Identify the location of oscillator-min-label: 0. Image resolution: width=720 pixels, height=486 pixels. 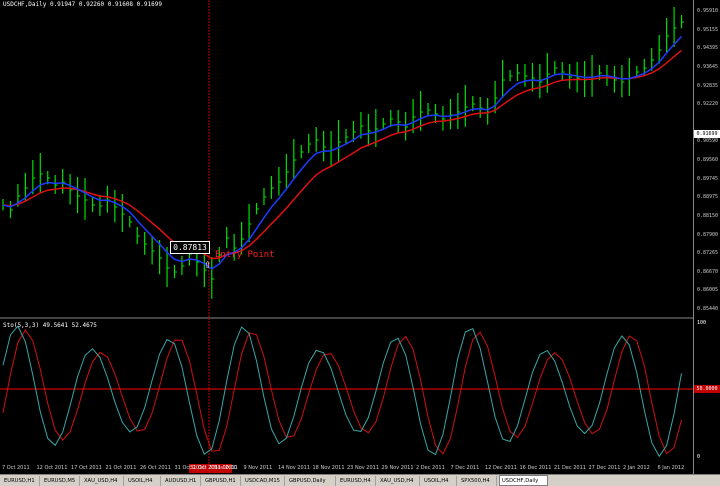
(699, 457).